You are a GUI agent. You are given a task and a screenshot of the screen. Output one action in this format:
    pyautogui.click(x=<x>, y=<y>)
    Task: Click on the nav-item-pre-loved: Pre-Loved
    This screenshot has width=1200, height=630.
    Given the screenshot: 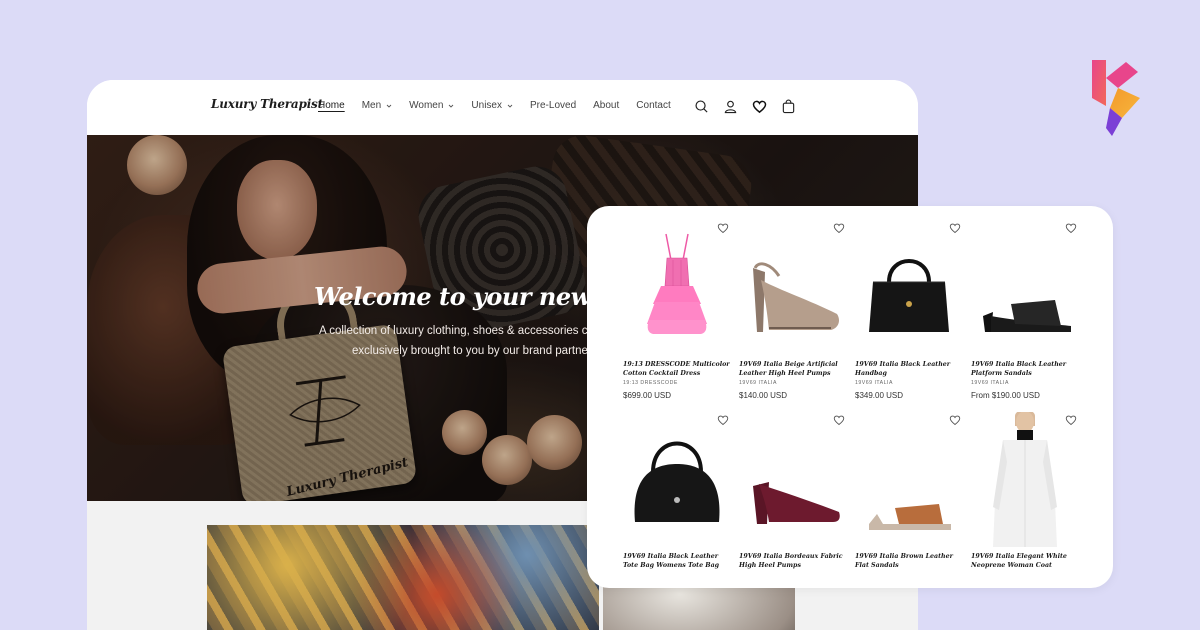 What is the action you would take?
    pyautogui.click(x=553, y=105)
    